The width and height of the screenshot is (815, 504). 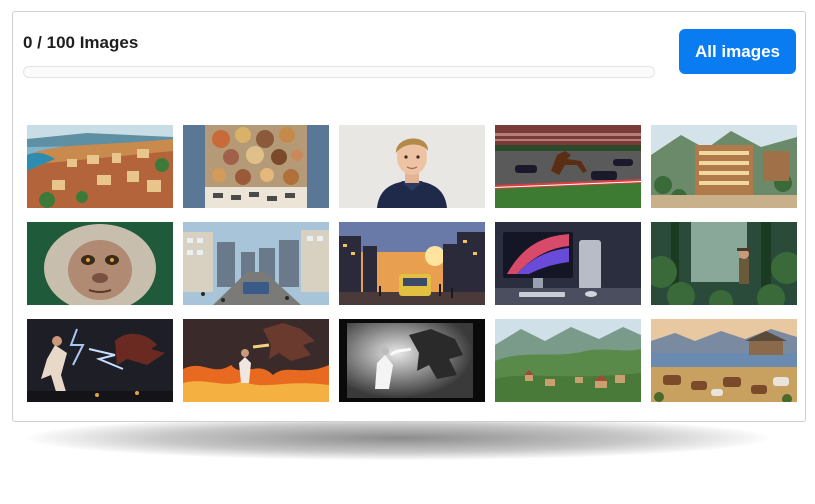 I want to click on image-counter: 0 / 100 Images, so click(x=81, y=42).